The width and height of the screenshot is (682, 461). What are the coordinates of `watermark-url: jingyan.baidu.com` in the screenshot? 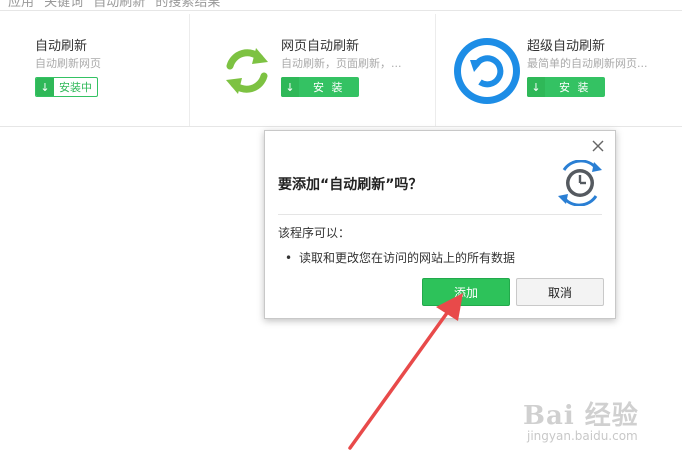 It's located at (582, 436).